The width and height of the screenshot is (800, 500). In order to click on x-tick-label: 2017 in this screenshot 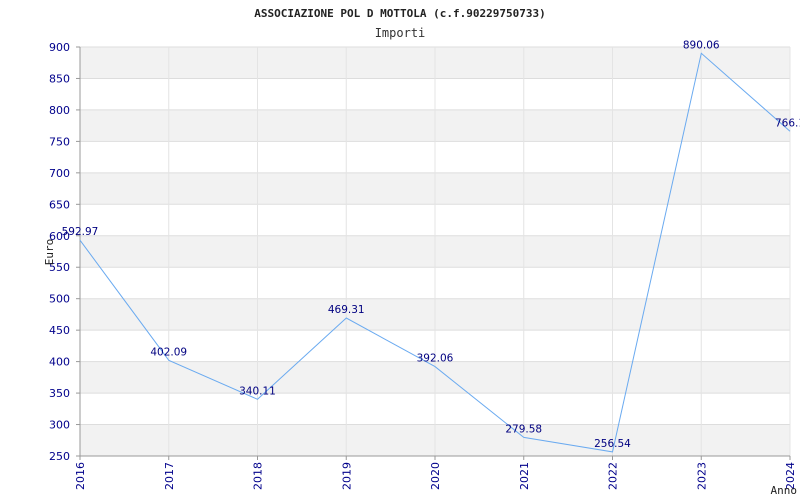, I will do `click(169, 476)`.